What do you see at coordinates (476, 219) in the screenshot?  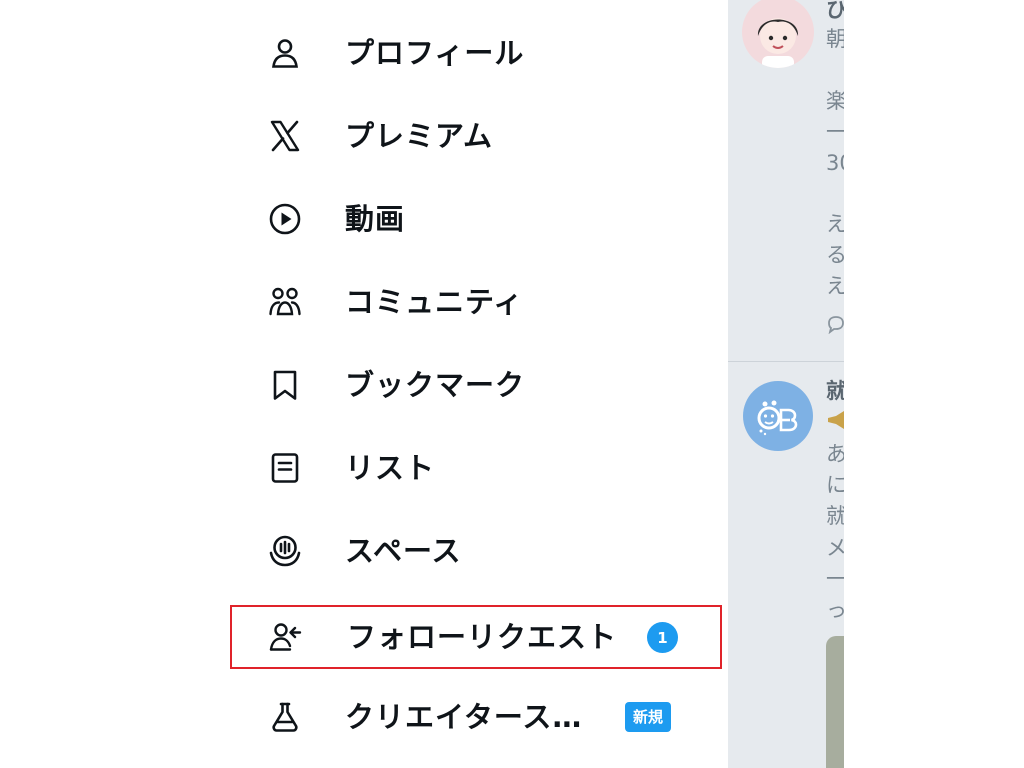 I see `menu-item-video: 動画` at bounding box center [476, 219].